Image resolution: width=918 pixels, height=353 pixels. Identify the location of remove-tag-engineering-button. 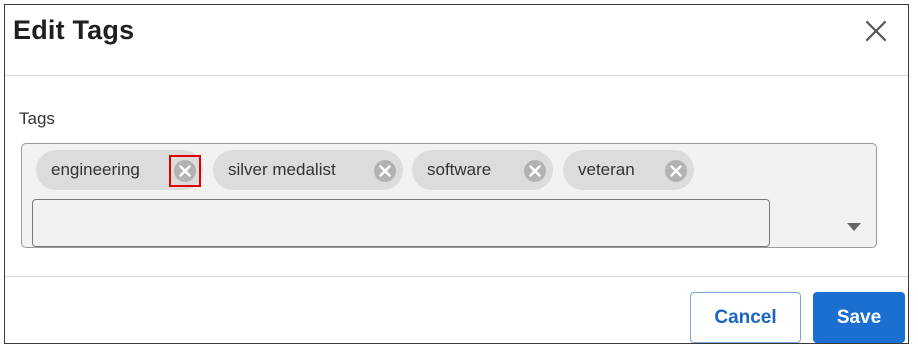
(185, 171).